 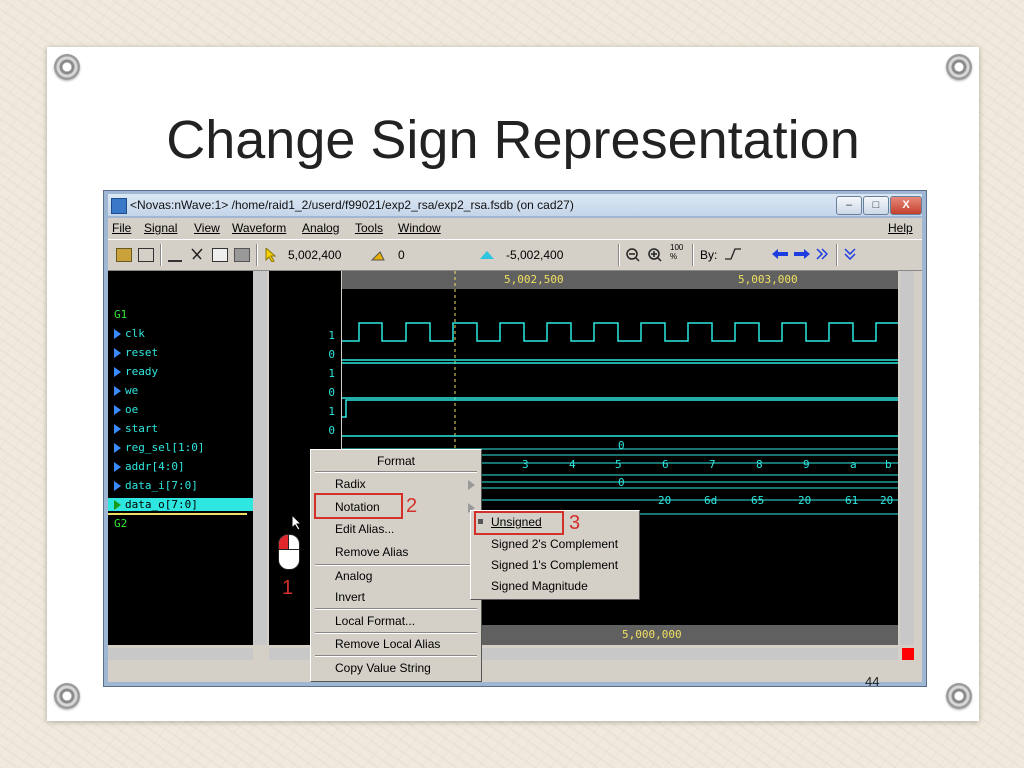 I want to click on menu-help: Help, so click(x=900, y=228).